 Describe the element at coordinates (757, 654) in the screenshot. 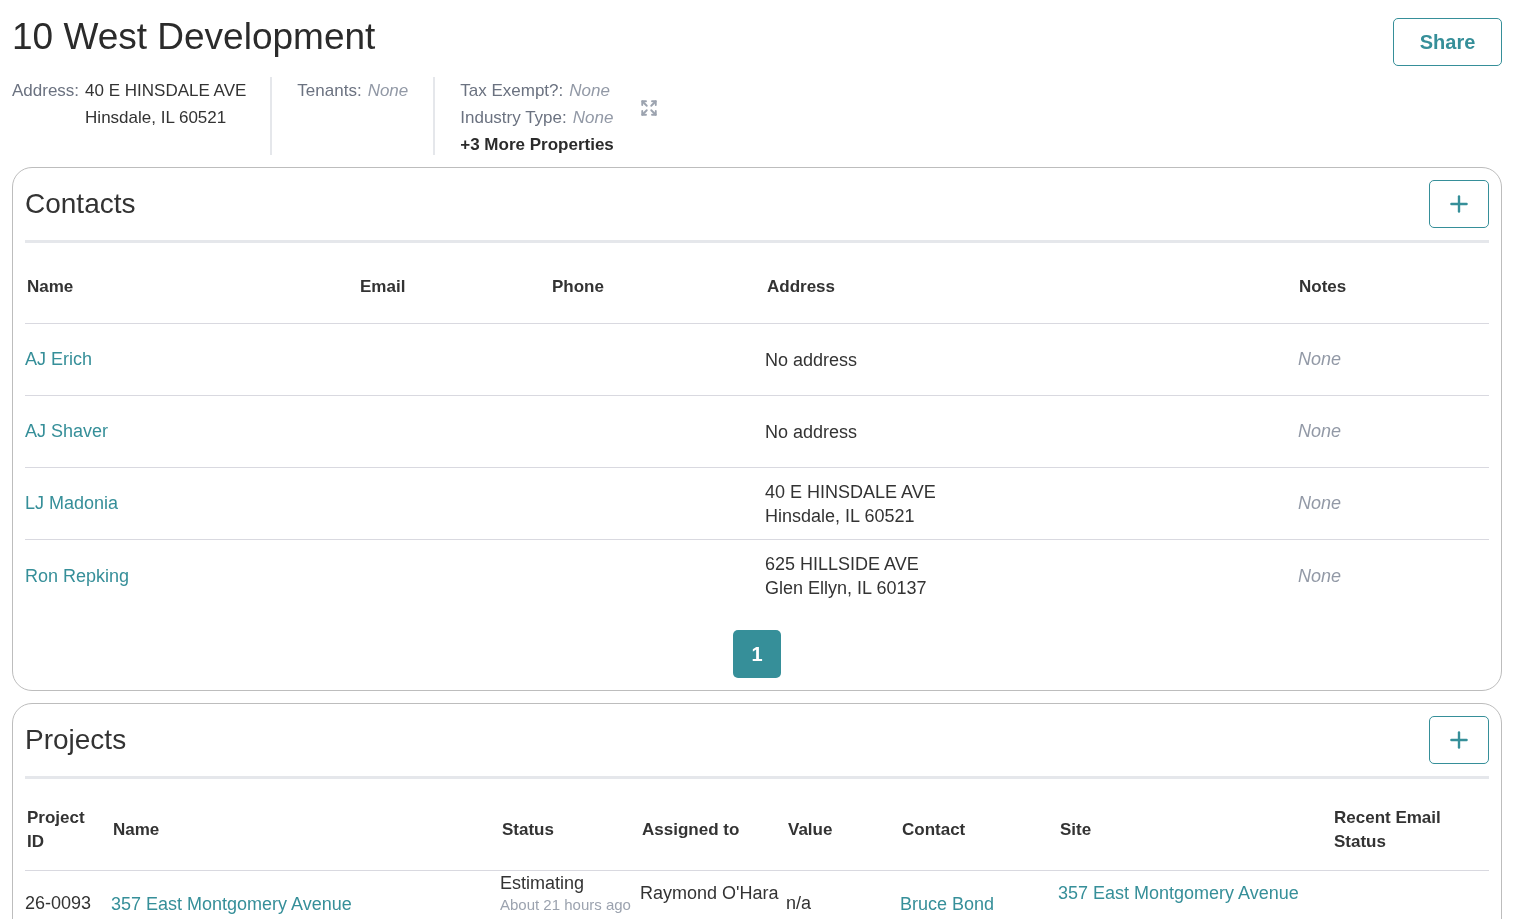

I see `page-button: 1` at that location.